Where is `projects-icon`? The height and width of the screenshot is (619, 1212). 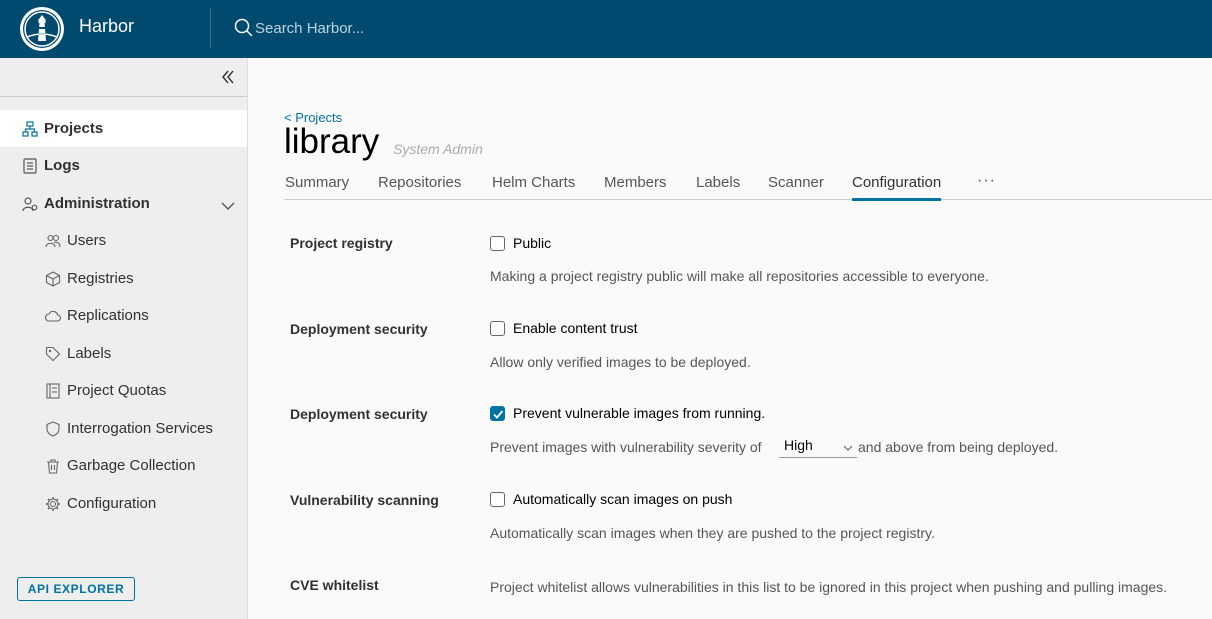 projects-icon is located at coordinates (30, 131).